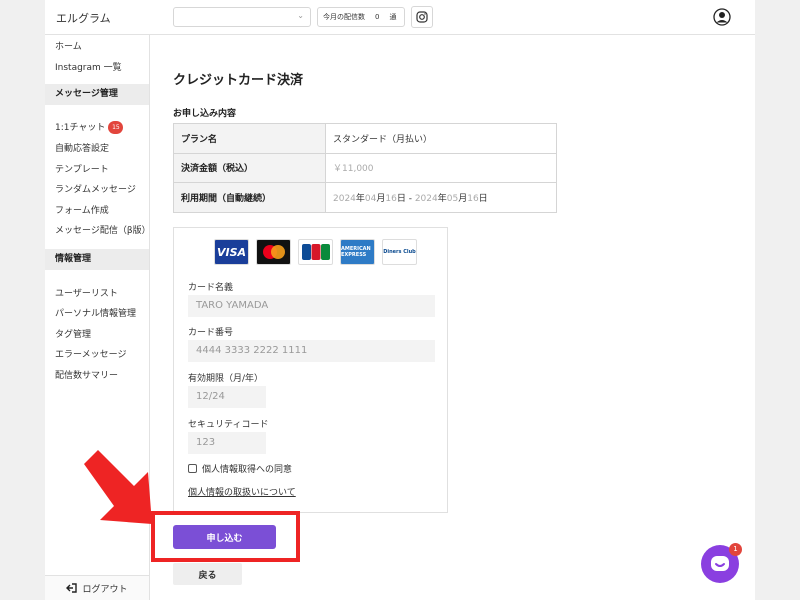 The image size is (800, 600). I want to click on sidebar-item-chat: 1:1チャット 15, so click(89, 127).